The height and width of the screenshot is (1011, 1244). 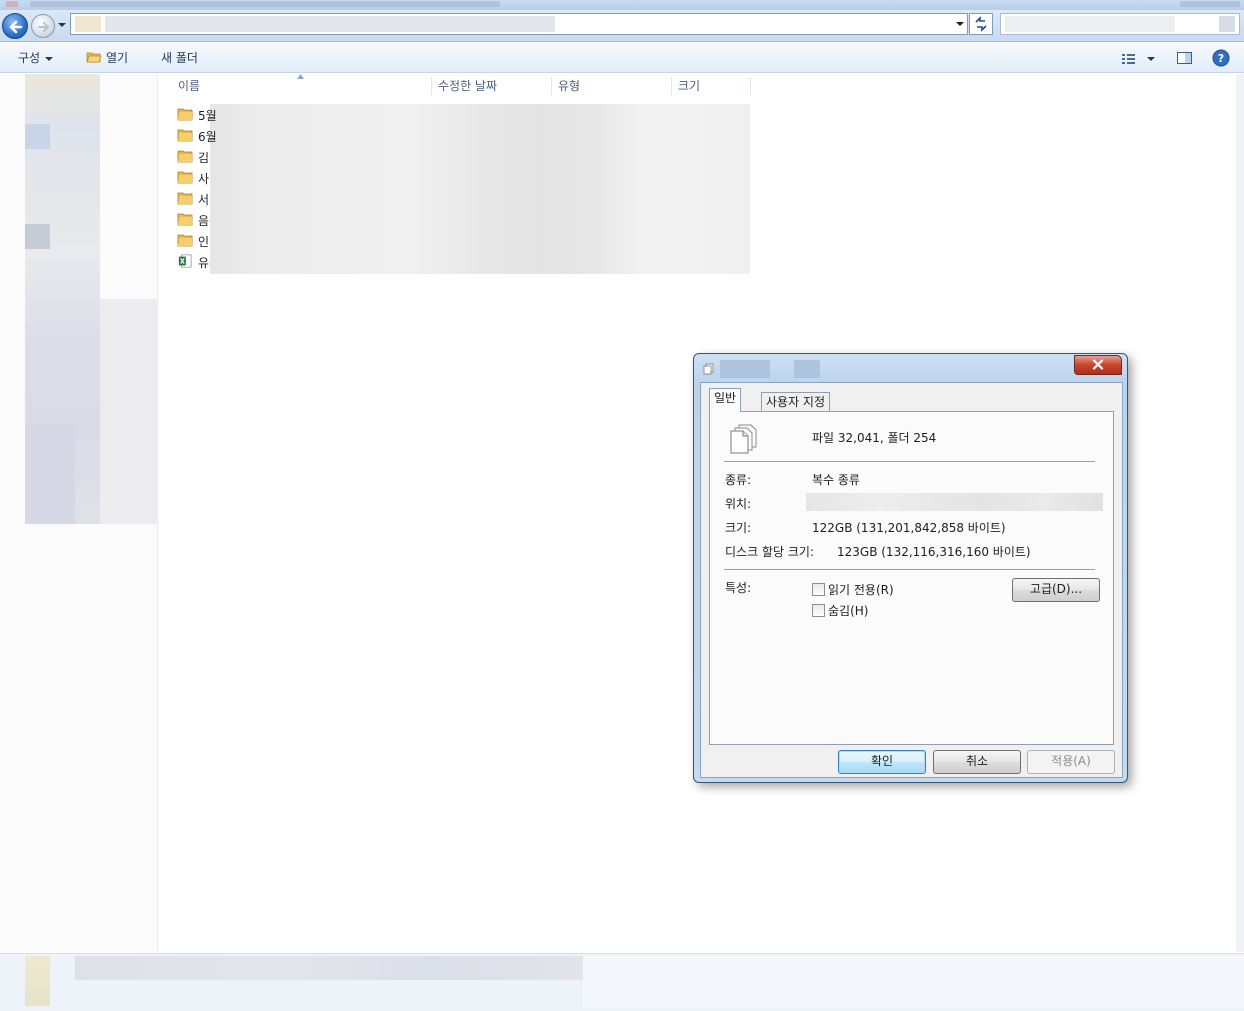 I want to click on hidden-checkbox, so click(x=818, y=610).